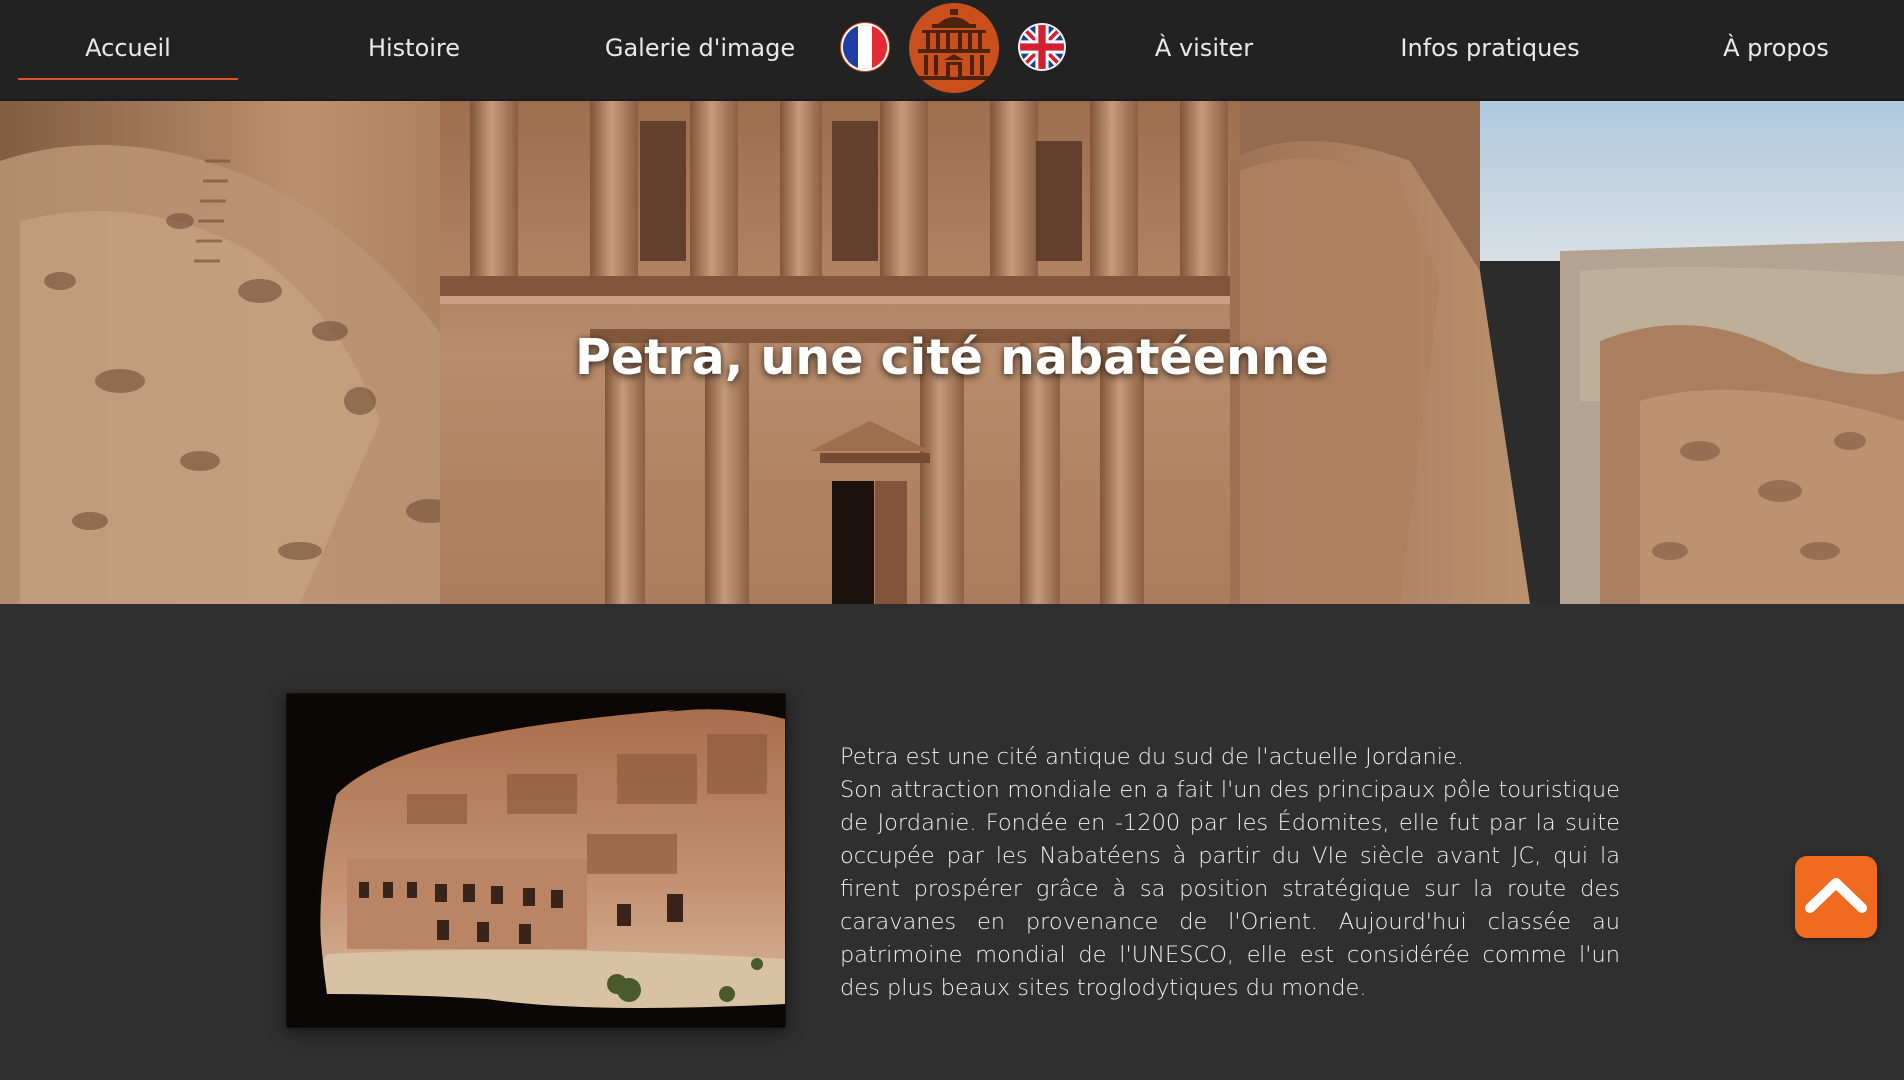 This screenshot has height=1080, width=1904. I want to click on french-flag-icon, so click(865, 47).